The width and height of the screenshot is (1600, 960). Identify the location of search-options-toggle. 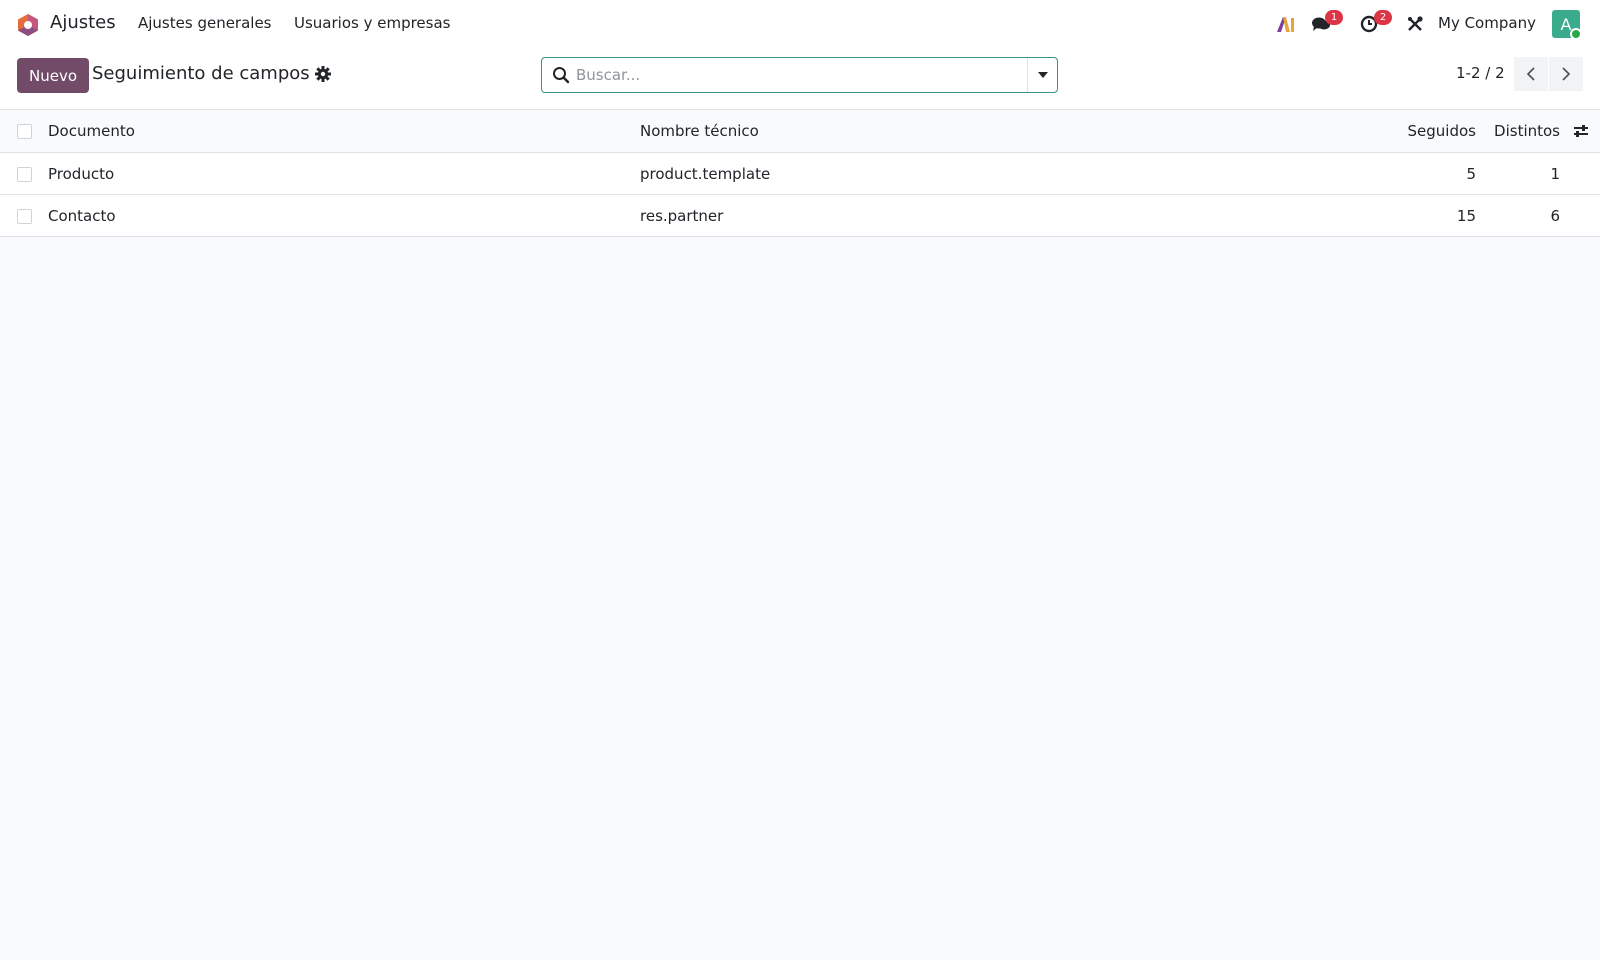
(1042, 75).